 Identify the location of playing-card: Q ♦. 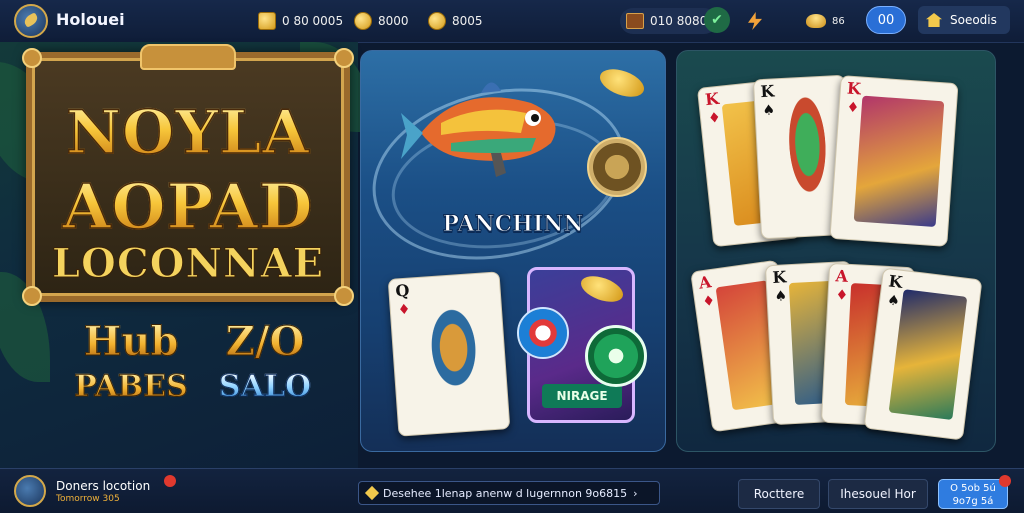
(449, 354).